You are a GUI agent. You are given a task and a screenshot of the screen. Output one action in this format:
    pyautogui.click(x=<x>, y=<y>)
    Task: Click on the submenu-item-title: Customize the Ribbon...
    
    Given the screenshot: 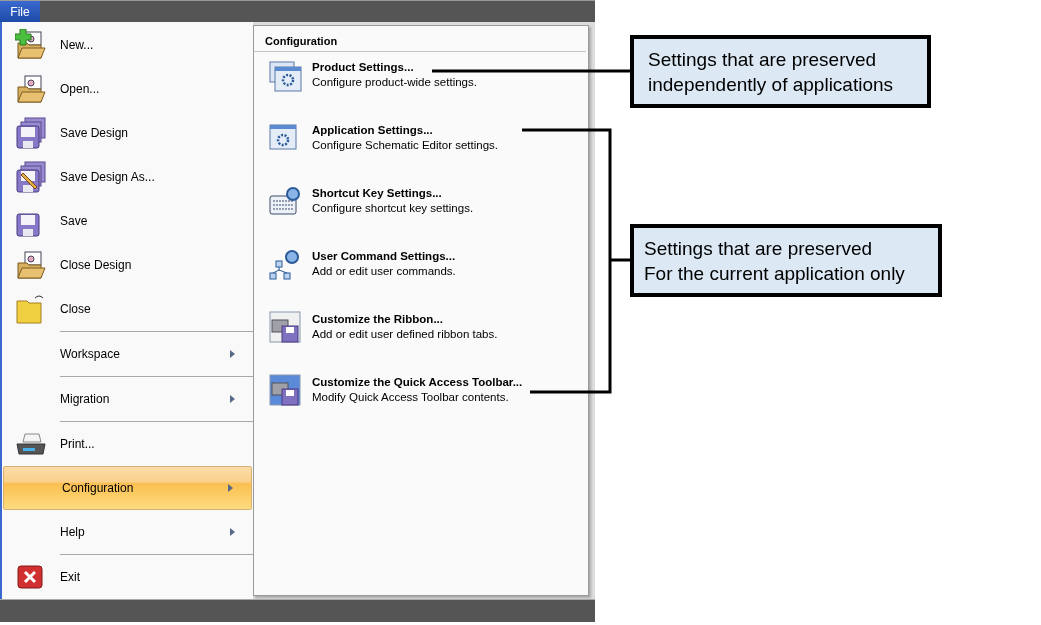 What is the action you would take?
    pyautogui.click(x=378, y=319)
    